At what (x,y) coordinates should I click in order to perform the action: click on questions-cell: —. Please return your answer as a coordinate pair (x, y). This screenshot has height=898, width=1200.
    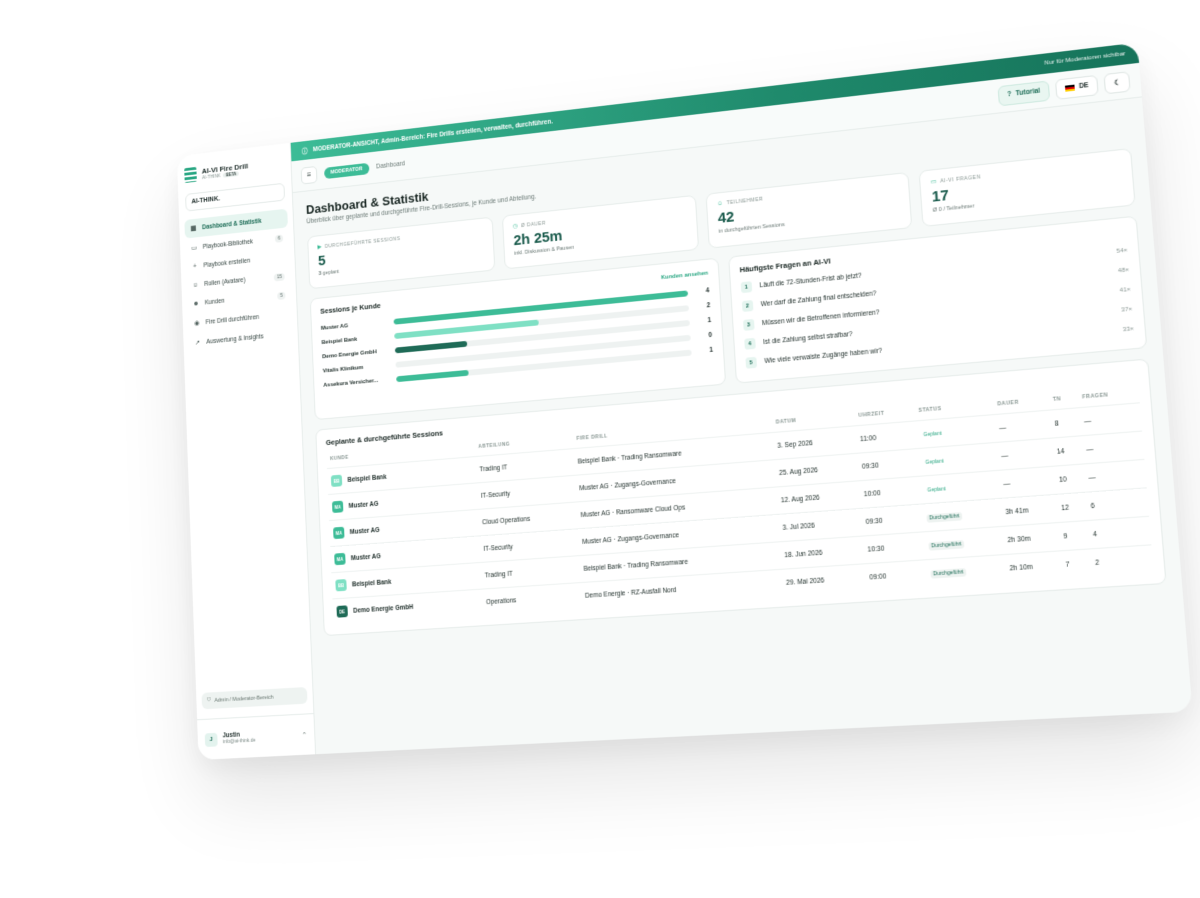
    Looking at the image, I should click on (1115, 475).